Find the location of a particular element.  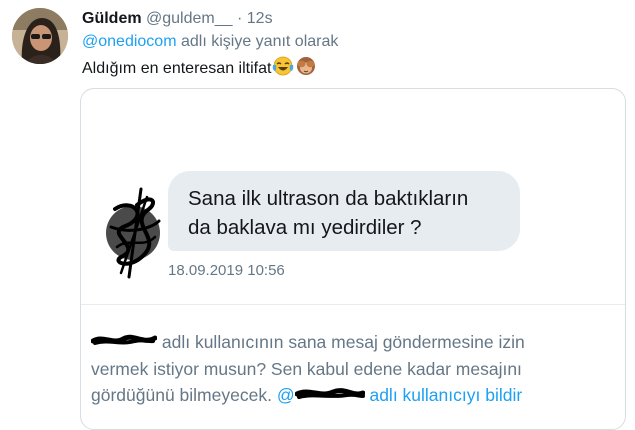

see-no-evil-monkey-emoji-icon is located at coordinates (306, 69).